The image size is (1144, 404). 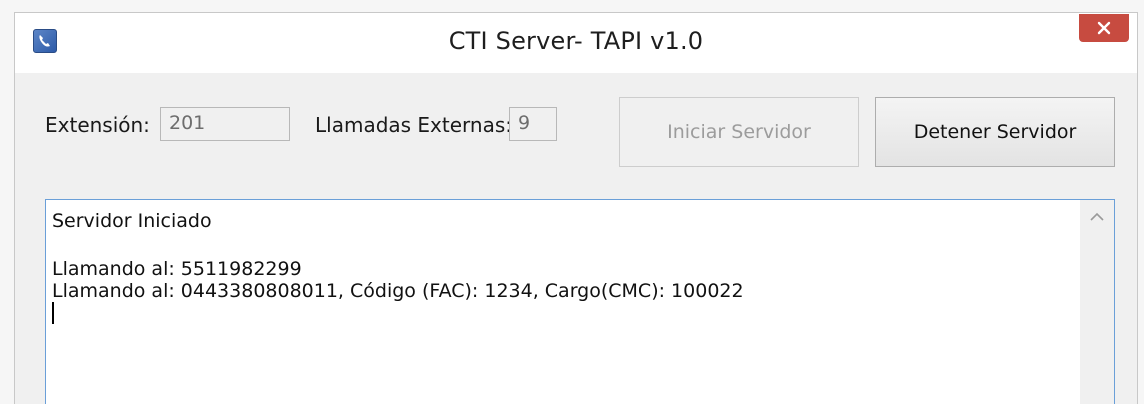 I want to click on log-line: Servidor Iniciado, so click(x=132, y=221).